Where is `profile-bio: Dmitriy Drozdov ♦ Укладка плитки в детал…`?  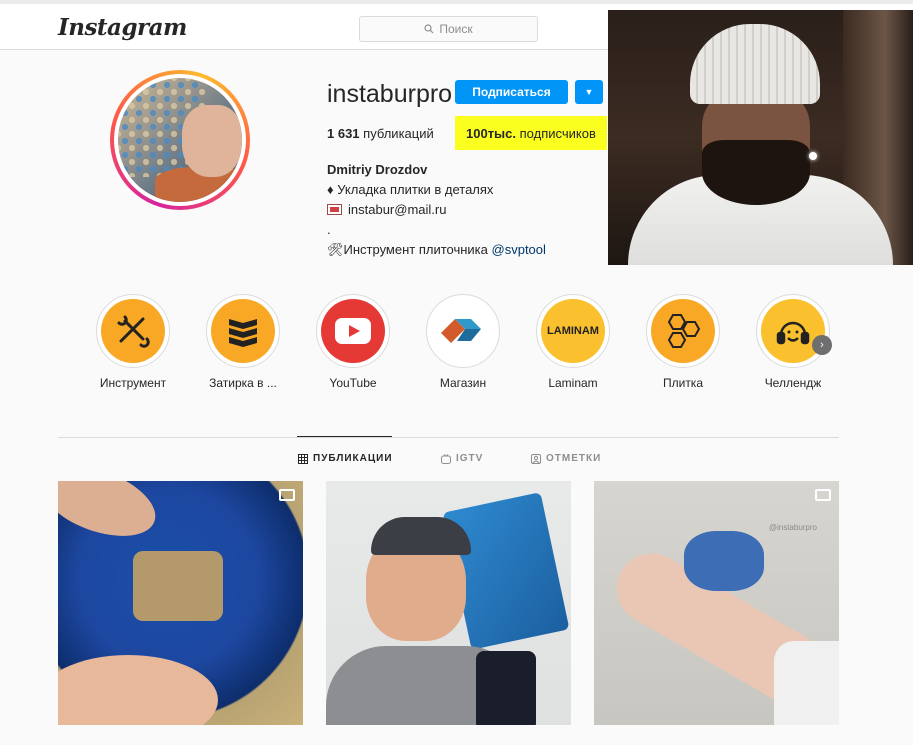 profile-bio: Dmitriy Drozdov ♦ Укладка плитки в детал… is located at coordinates (436, 210).